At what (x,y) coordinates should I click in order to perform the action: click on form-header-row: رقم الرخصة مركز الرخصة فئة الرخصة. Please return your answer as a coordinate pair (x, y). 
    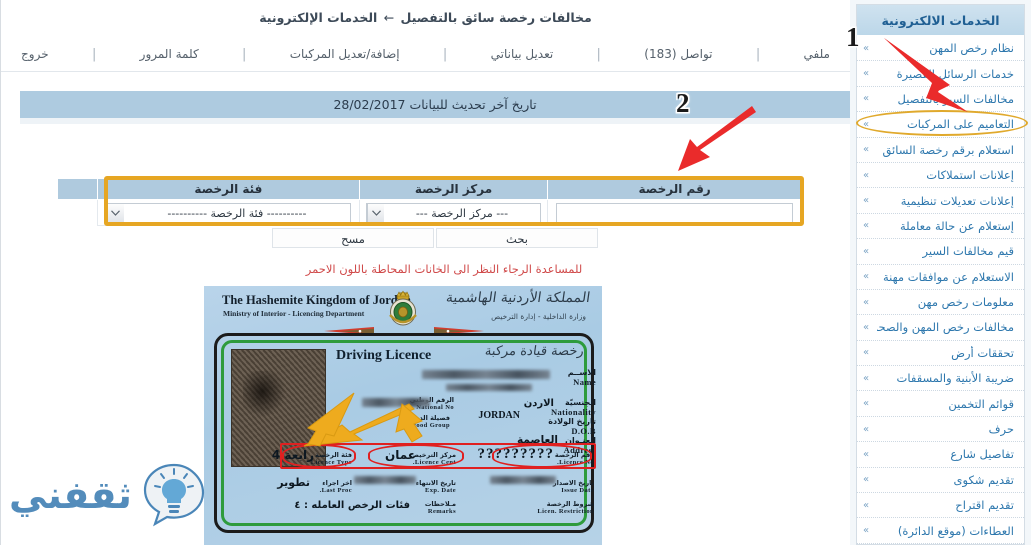
    Looking at the image, I should click on (429, 189).